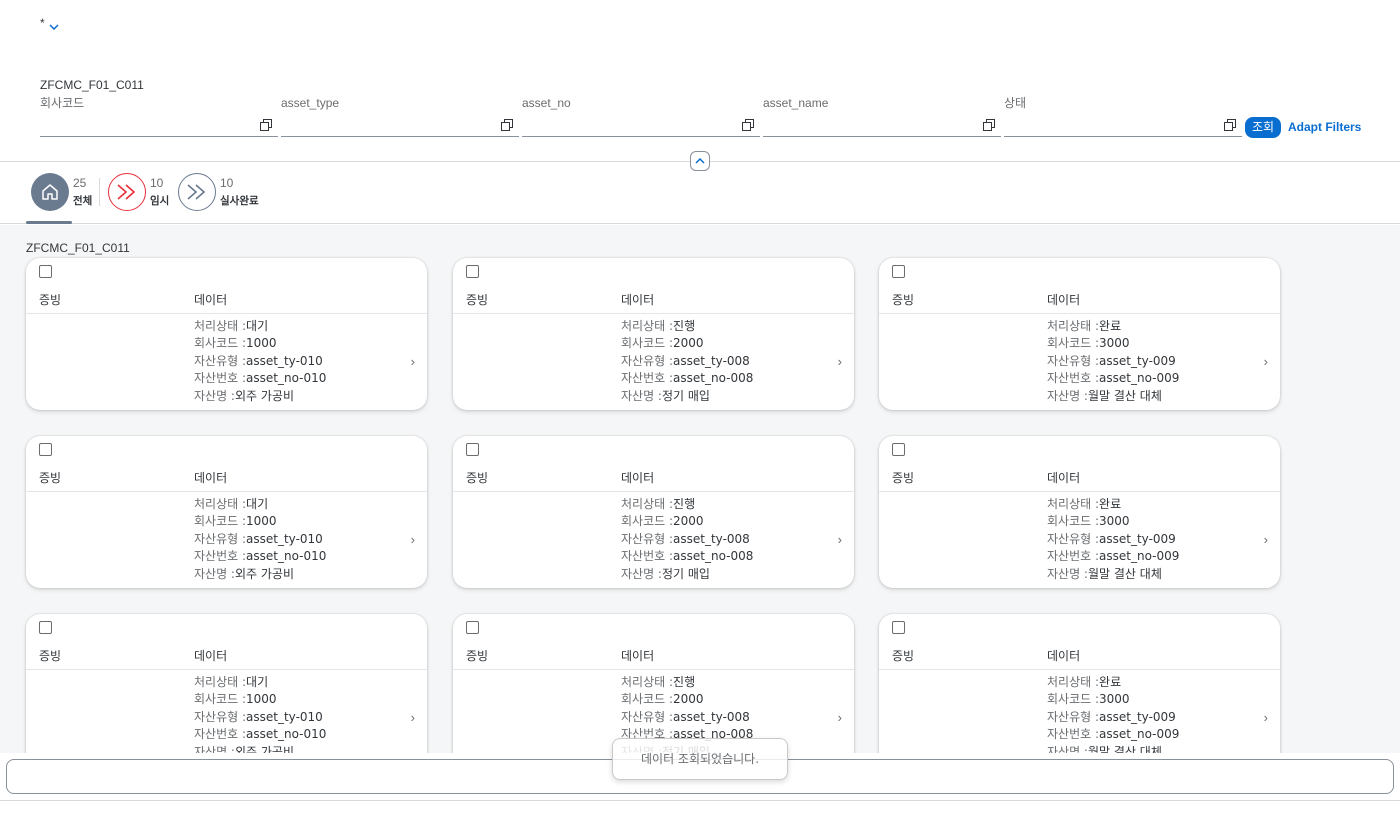 The width and height of the screenshot is (1400, 833). I want to click on tab-all: 25 전체, so click(61, 192).